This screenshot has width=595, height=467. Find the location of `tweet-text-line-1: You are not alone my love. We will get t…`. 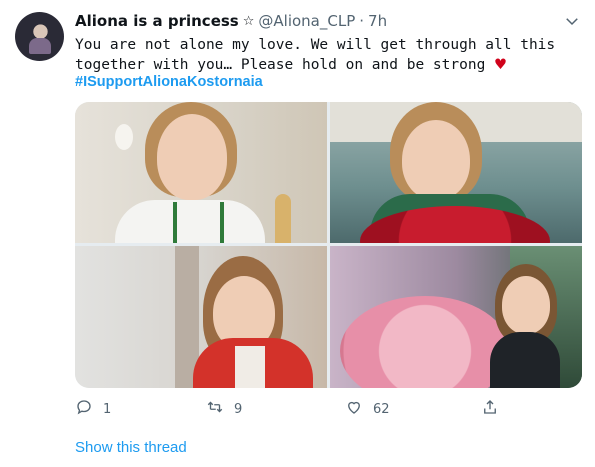

tweet-text-line-1: You are not alone my love. We will get t… is located at coordinates (315, 45).